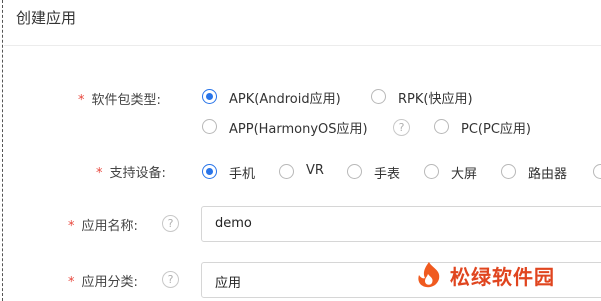 This screenshot has height=301, width=601. Describe the element at coordinates (502, 276) in the screenshot. I see `watermark-text: 松绿软件园` at that location.